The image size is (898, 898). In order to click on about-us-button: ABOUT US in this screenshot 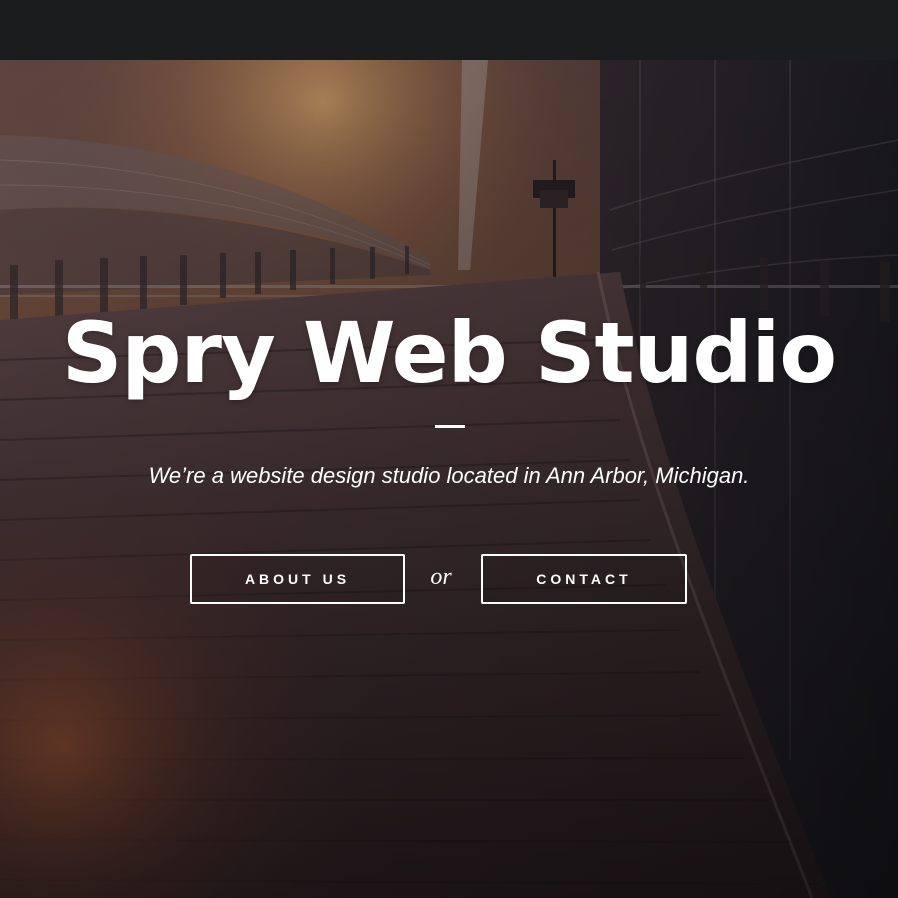, I will do `click(297, 579)`.